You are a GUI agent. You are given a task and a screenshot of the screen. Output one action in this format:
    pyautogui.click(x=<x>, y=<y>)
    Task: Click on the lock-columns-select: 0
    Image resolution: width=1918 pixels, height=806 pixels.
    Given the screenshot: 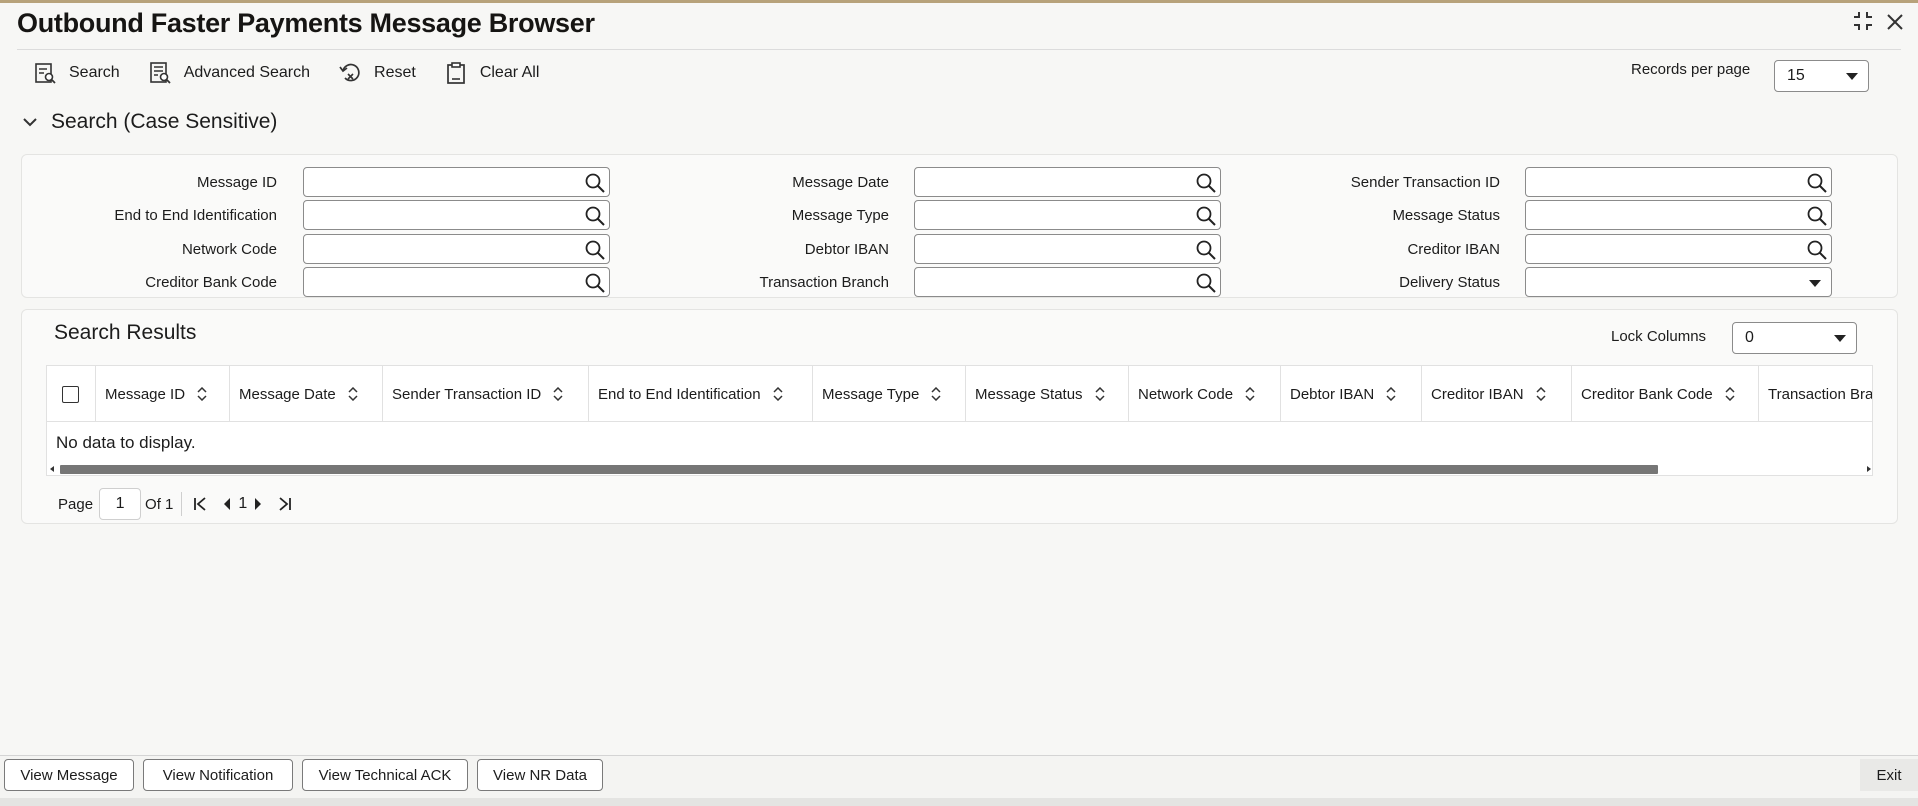 What is the action you would take?
    pyautogui.click(x=1794, y=338)
    